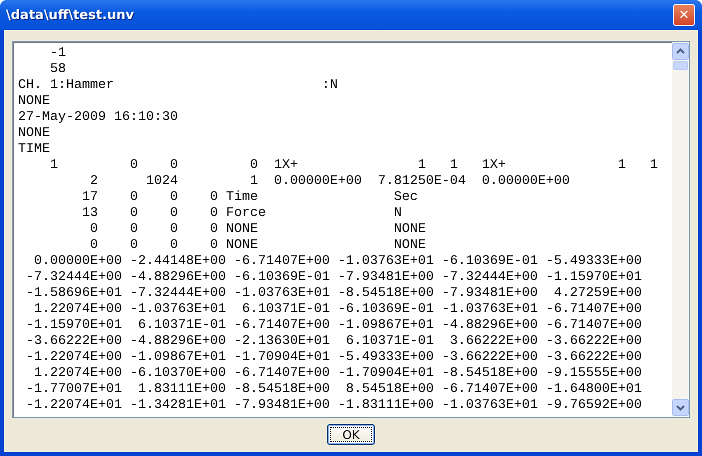 The image size is (702, 456). What do you see at coordinates (333, 406) in the screenshot?
I see `text-line: -1.22074E+01 -1.34281E+01 -7.93481E+00 -1.83111E+00 -1.03763E+01 -9.76592E+00` at bounding box center [333, 406].